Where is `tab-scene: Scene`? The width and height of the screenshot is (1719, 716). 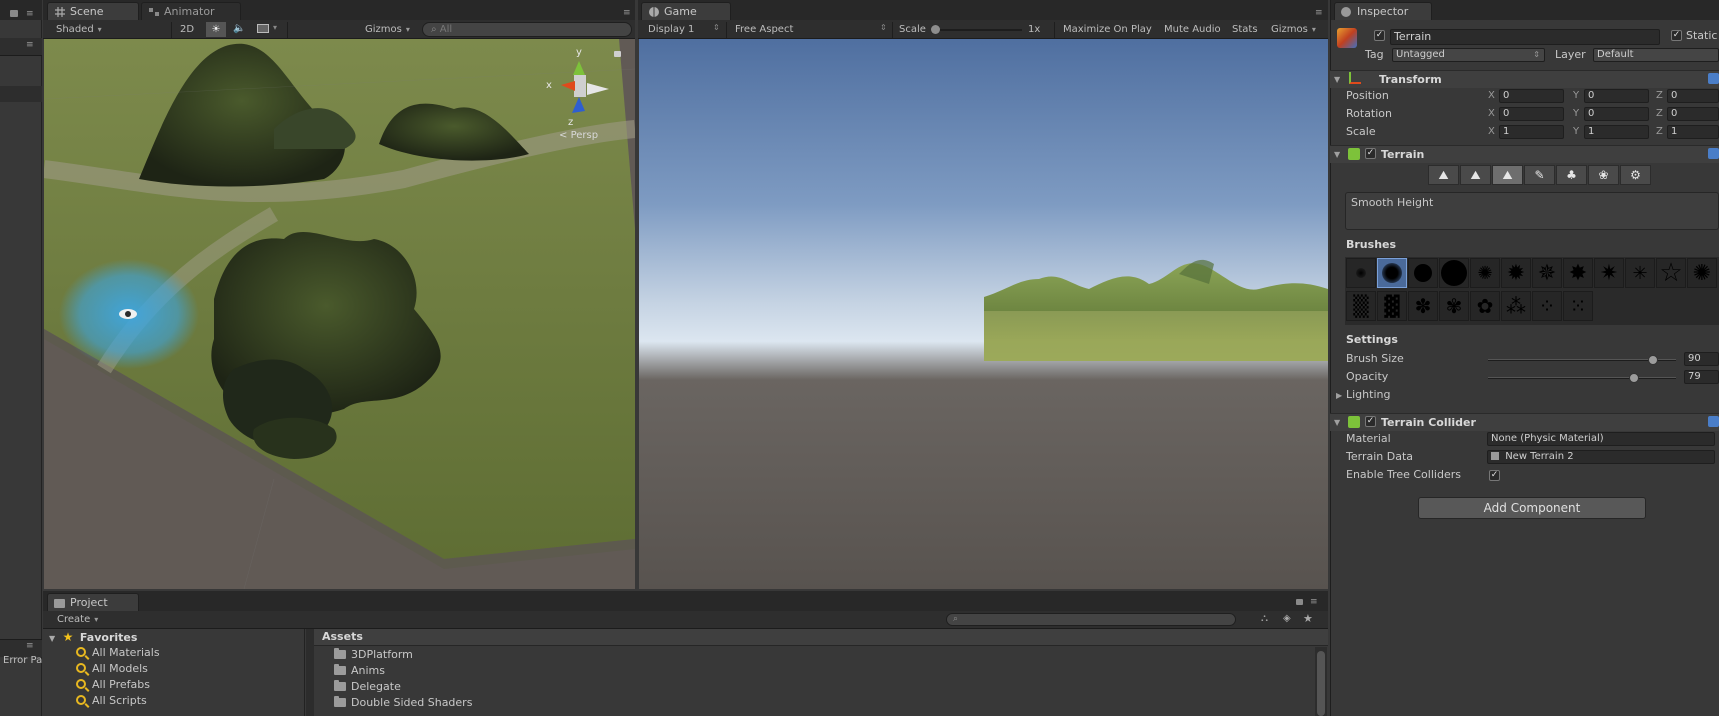
tab-scene: Scene is located at coordinates (93, 11).